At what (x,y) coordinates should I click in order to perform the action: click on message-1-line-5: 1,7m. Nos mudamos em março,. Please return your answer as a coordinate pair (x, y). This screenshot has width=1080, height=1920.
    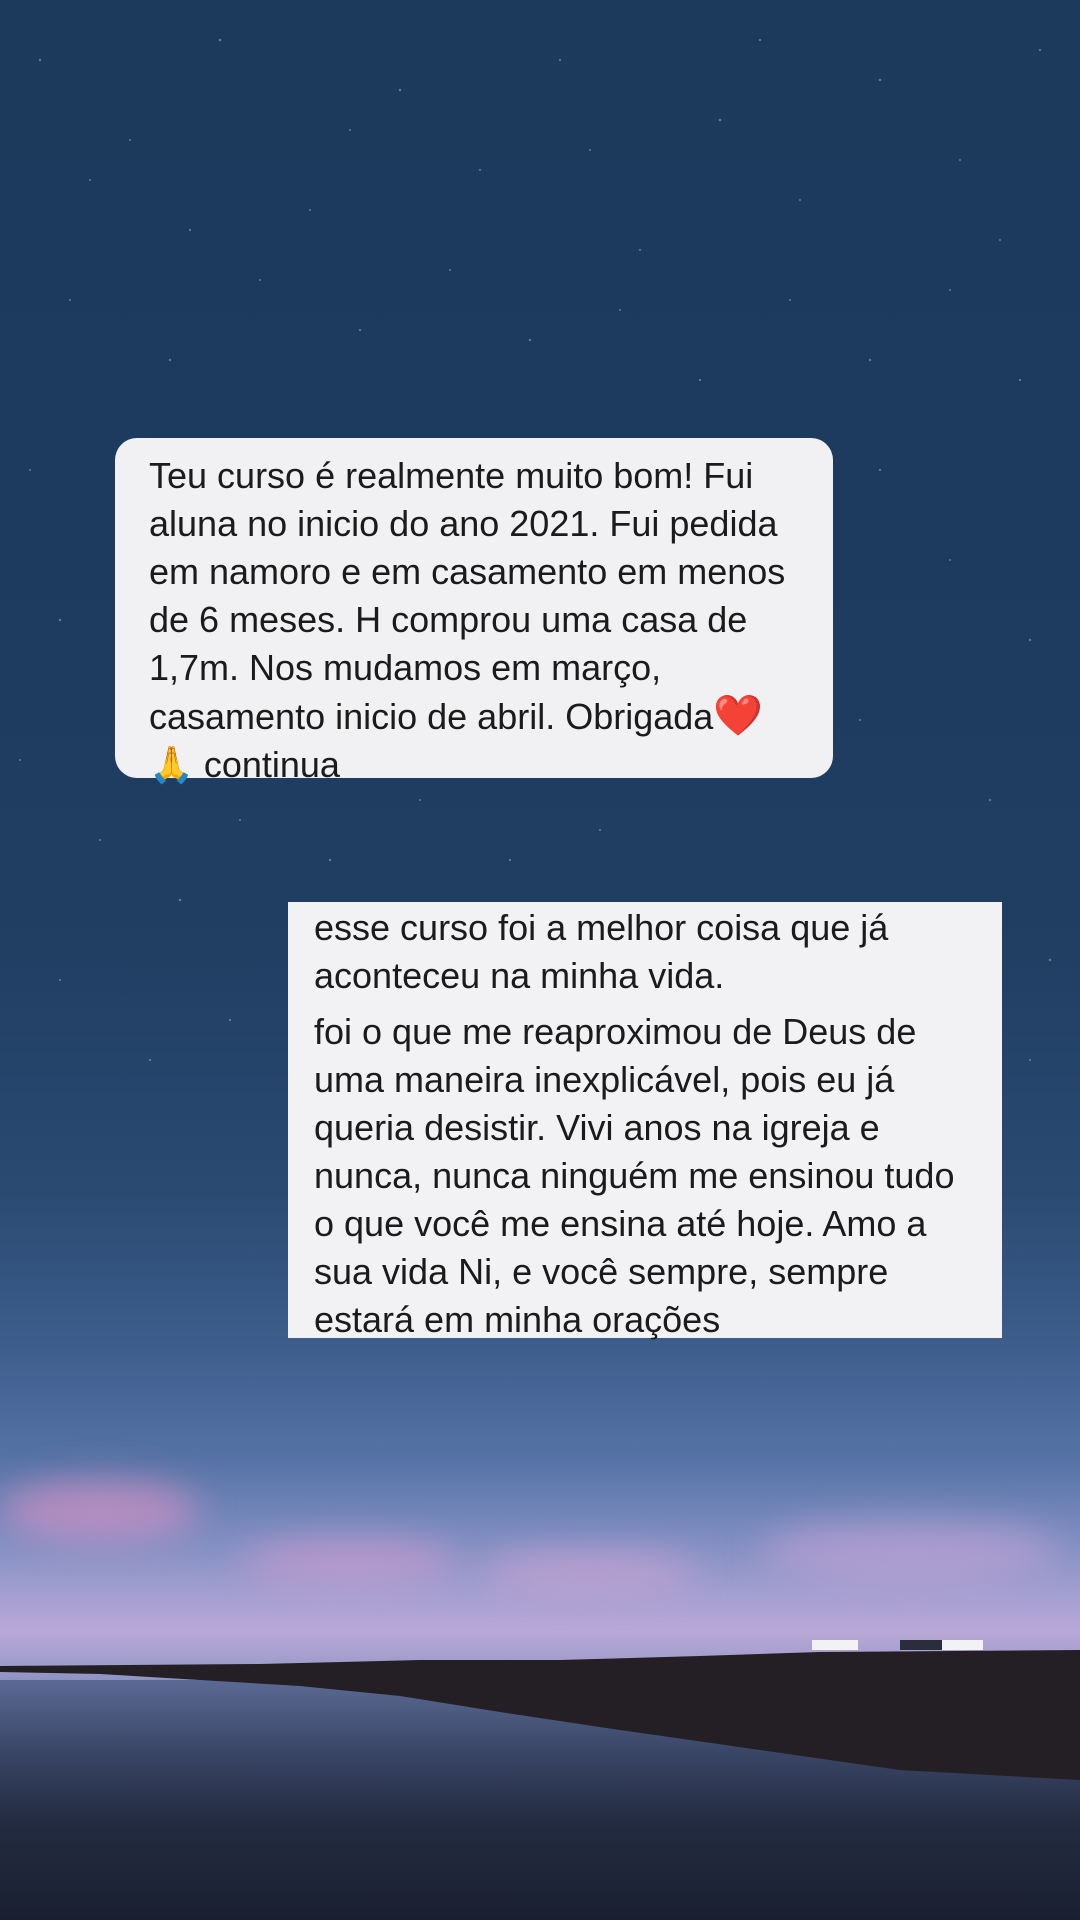
    Looking at the image, I should click on (405, 667).